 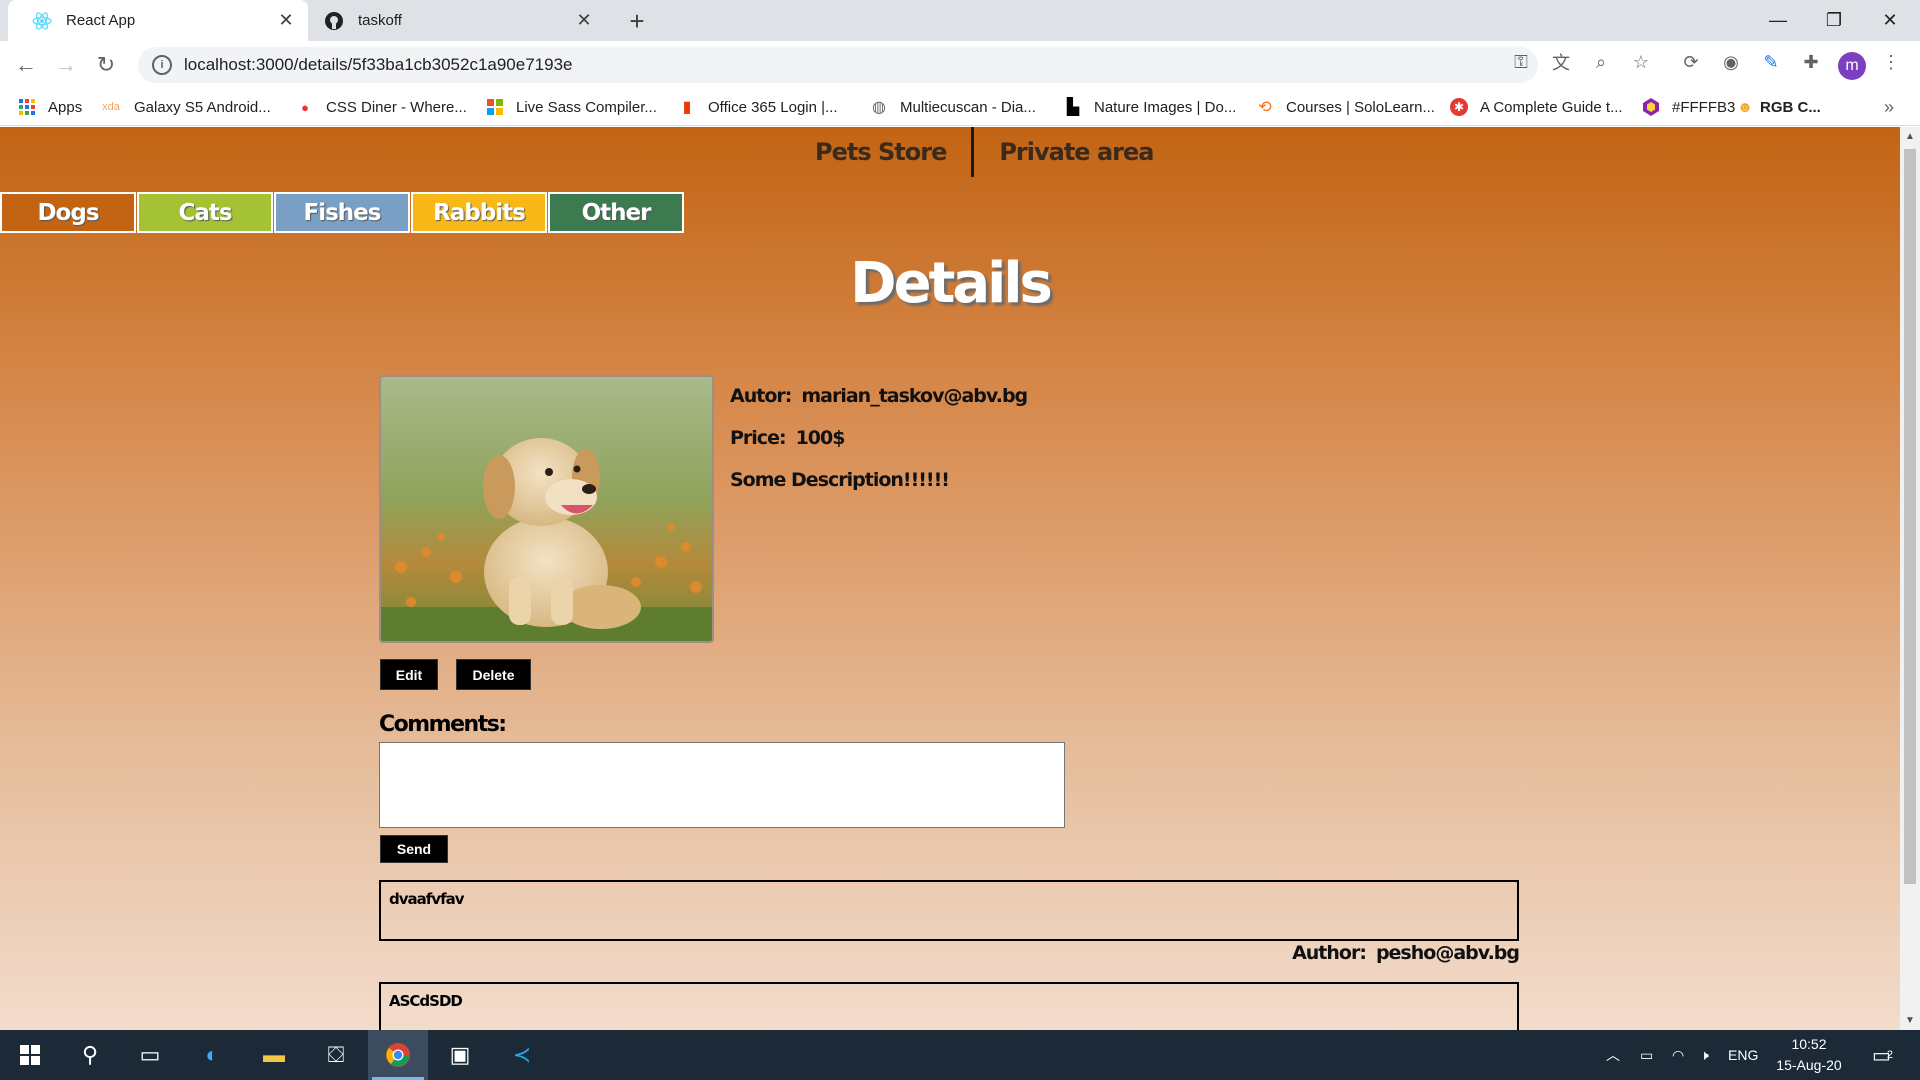 What do you see at coordinates (27, 107) in the screenshot?
I see `apps-grid-icon` at bounding box center [27, 107].